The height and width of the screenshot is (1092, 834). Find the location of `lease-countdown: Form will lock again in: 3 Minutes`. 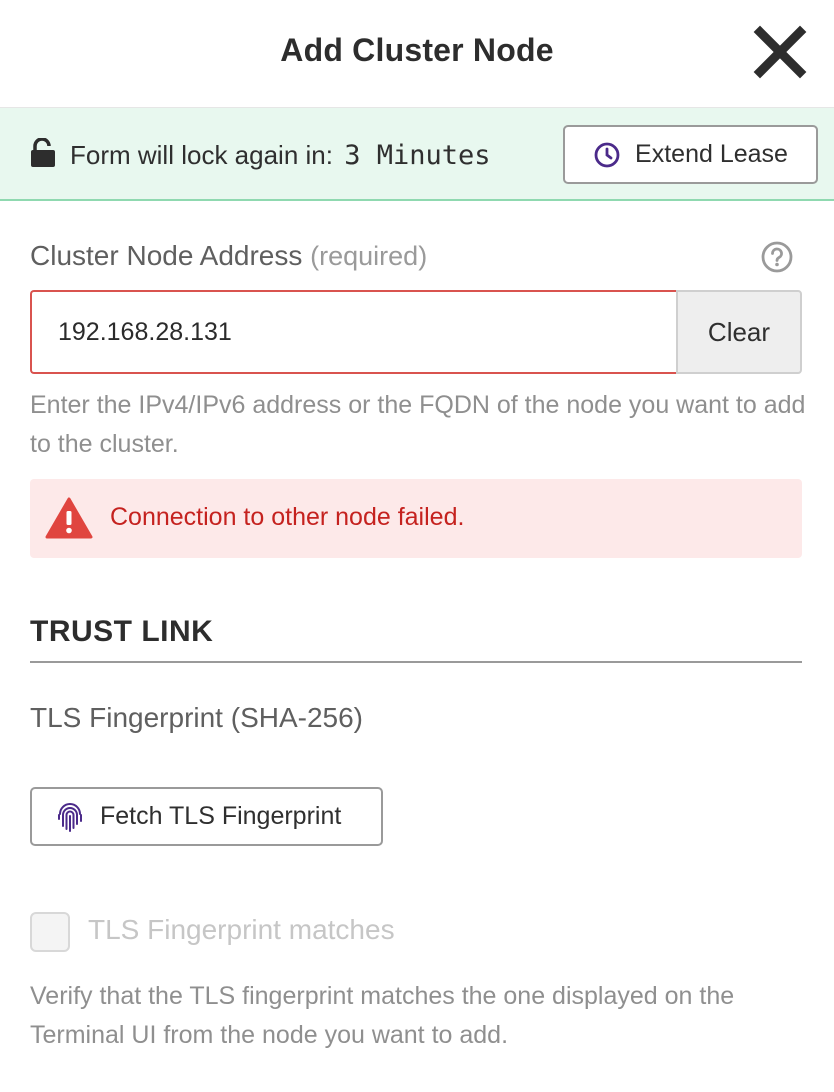

lease-countdown: Form will lock again in: 3 Minutes is located at coordinates (280, 155).